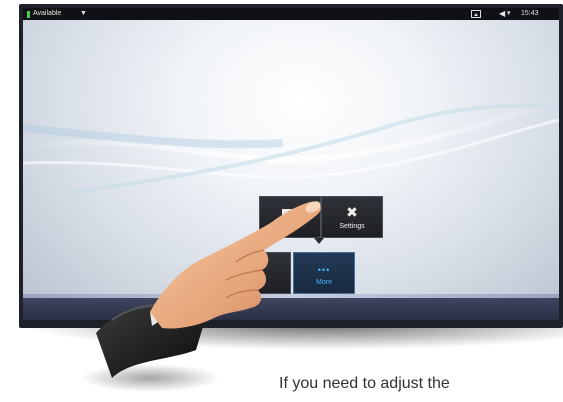 The height and width of the screenshot is (402, 563). Describe the element at coordinates (364, 383) in the screenshot. I see `instruction-caption: If you need to adjust the` at that location.